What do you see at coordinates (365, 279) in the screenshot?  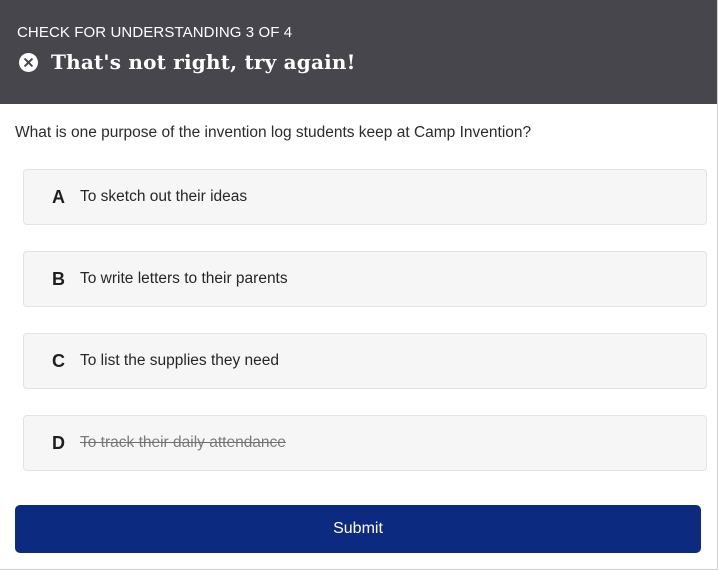 I see `answer-option-b: B To write letters to their parents` at bounding box center [365, 279].